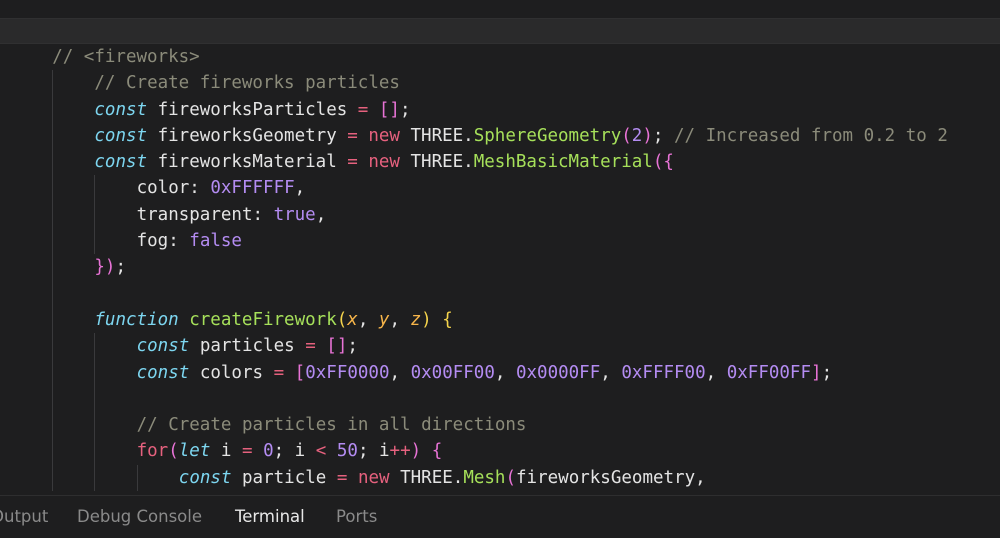 This screenshot has height=538, width=1000. Describe the element at coordinates (500, 346) in the screenshot. I see `code-line: const particles = [];` at that location.